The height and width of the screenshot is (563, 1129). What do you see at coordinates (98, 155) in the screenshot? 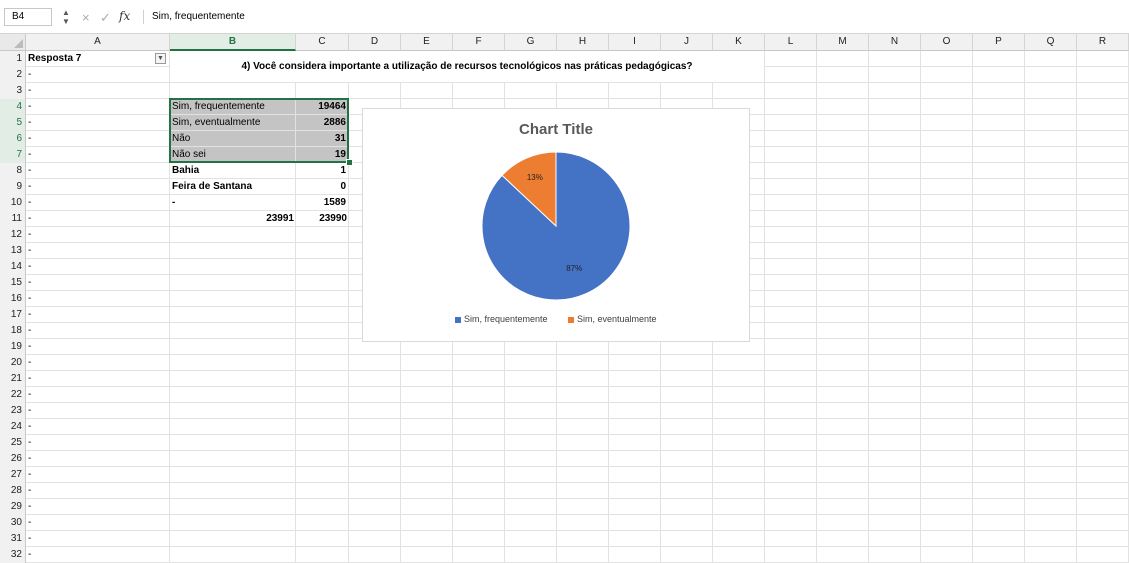
I see `cell-a7: -` at bounding box center [98, 155].